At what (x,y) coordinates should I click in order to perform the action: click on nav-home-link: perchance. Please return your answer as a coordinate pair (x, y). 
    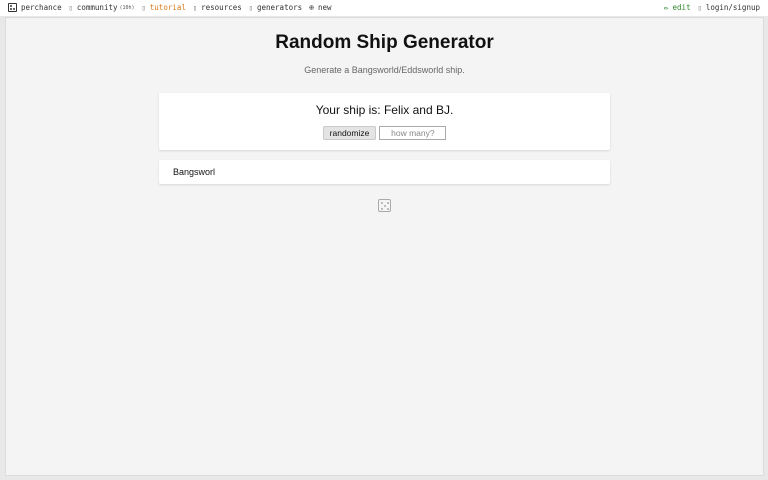
    Looking at the image, I should click on (35, 7).